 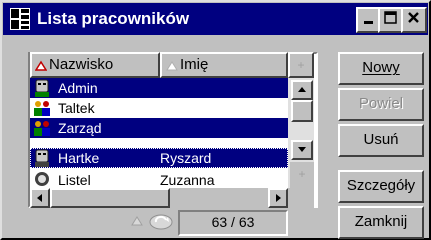 I want to click on new-button-label: Nowy, so click(x=381, y=67).